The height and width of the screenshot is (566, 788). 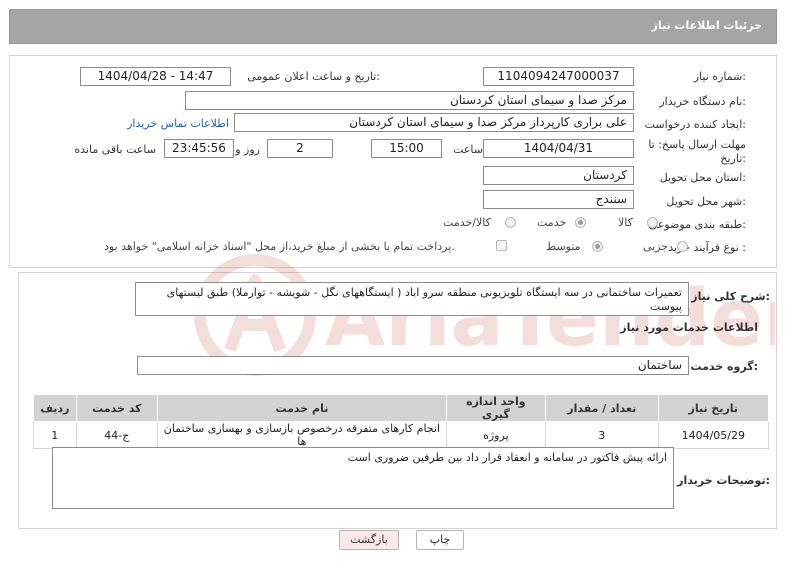 I want to click on city-field: سنندج, so click(x=558, y=199).